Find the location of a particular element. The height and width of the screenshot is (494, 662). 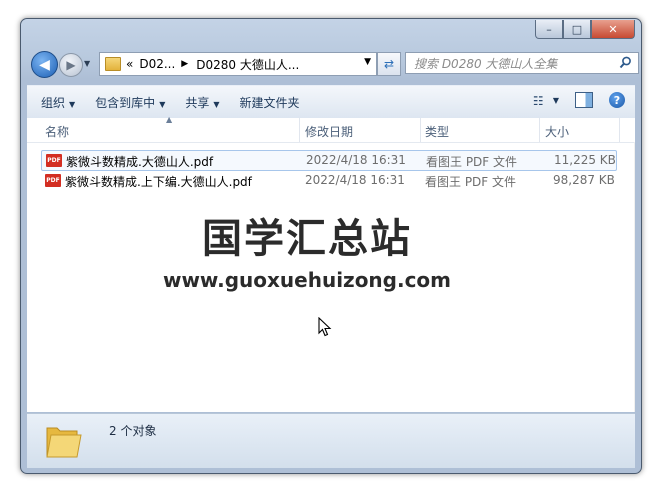

back-button: ◀ is located at coordinates (44, 64).